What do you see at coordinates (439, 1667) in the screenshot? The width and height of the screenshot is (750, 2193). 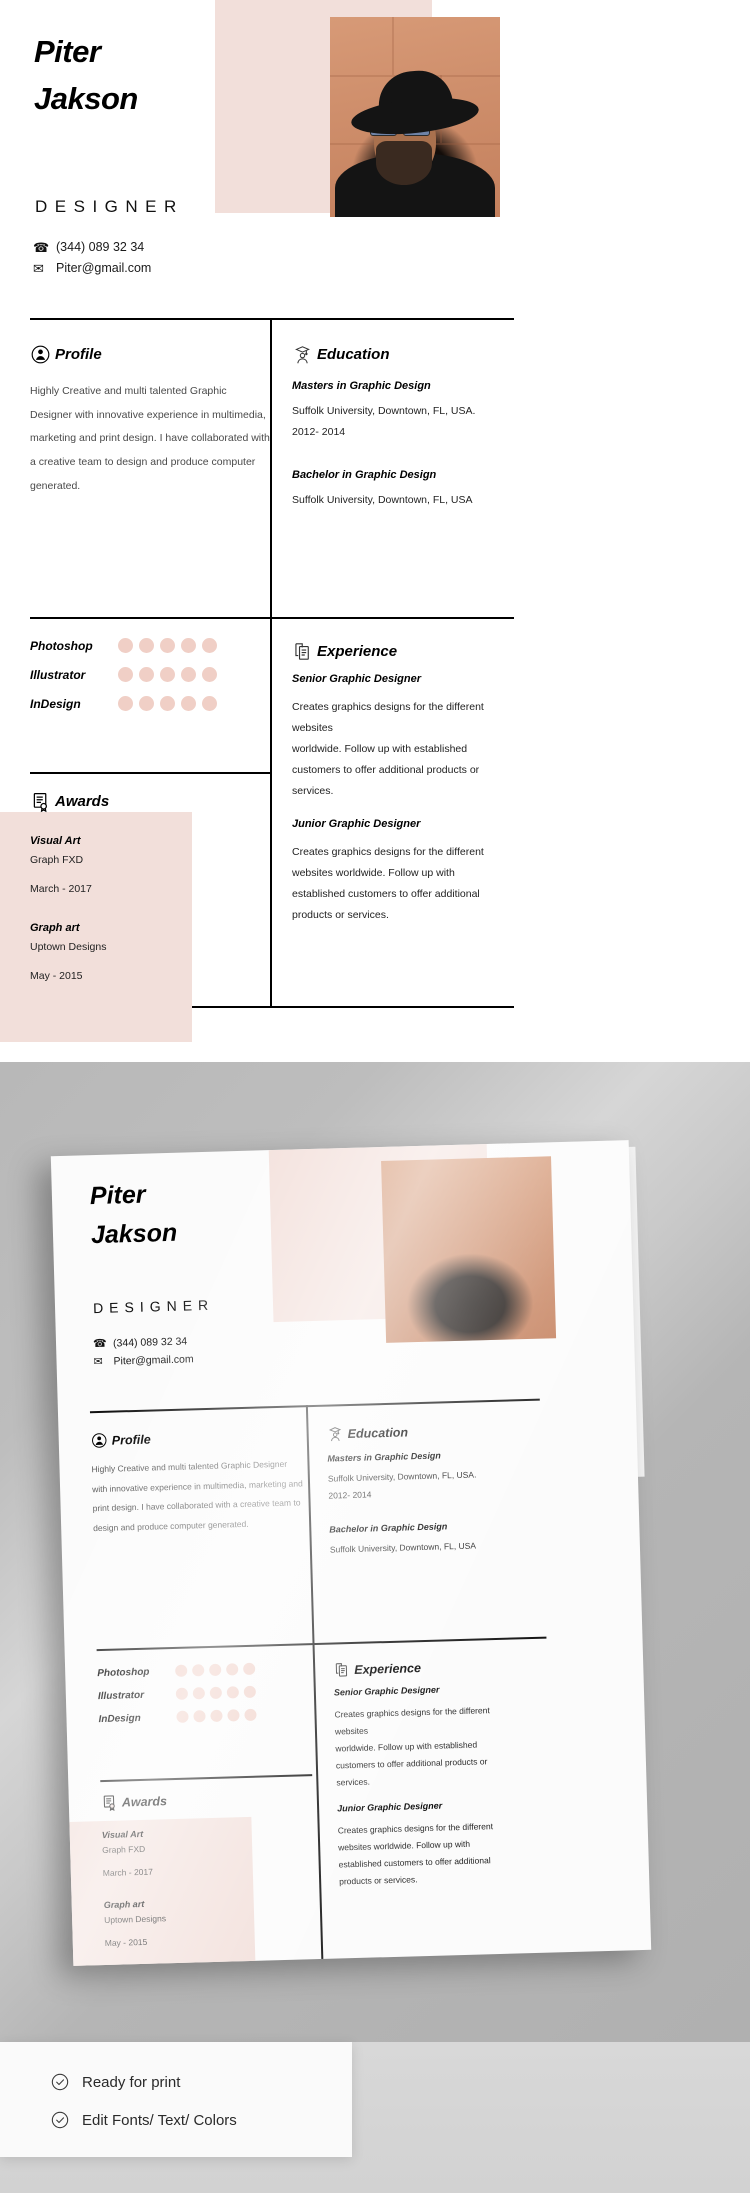 I see `mockup-experience-heading: Experience` at bounding box center [439, 1667].